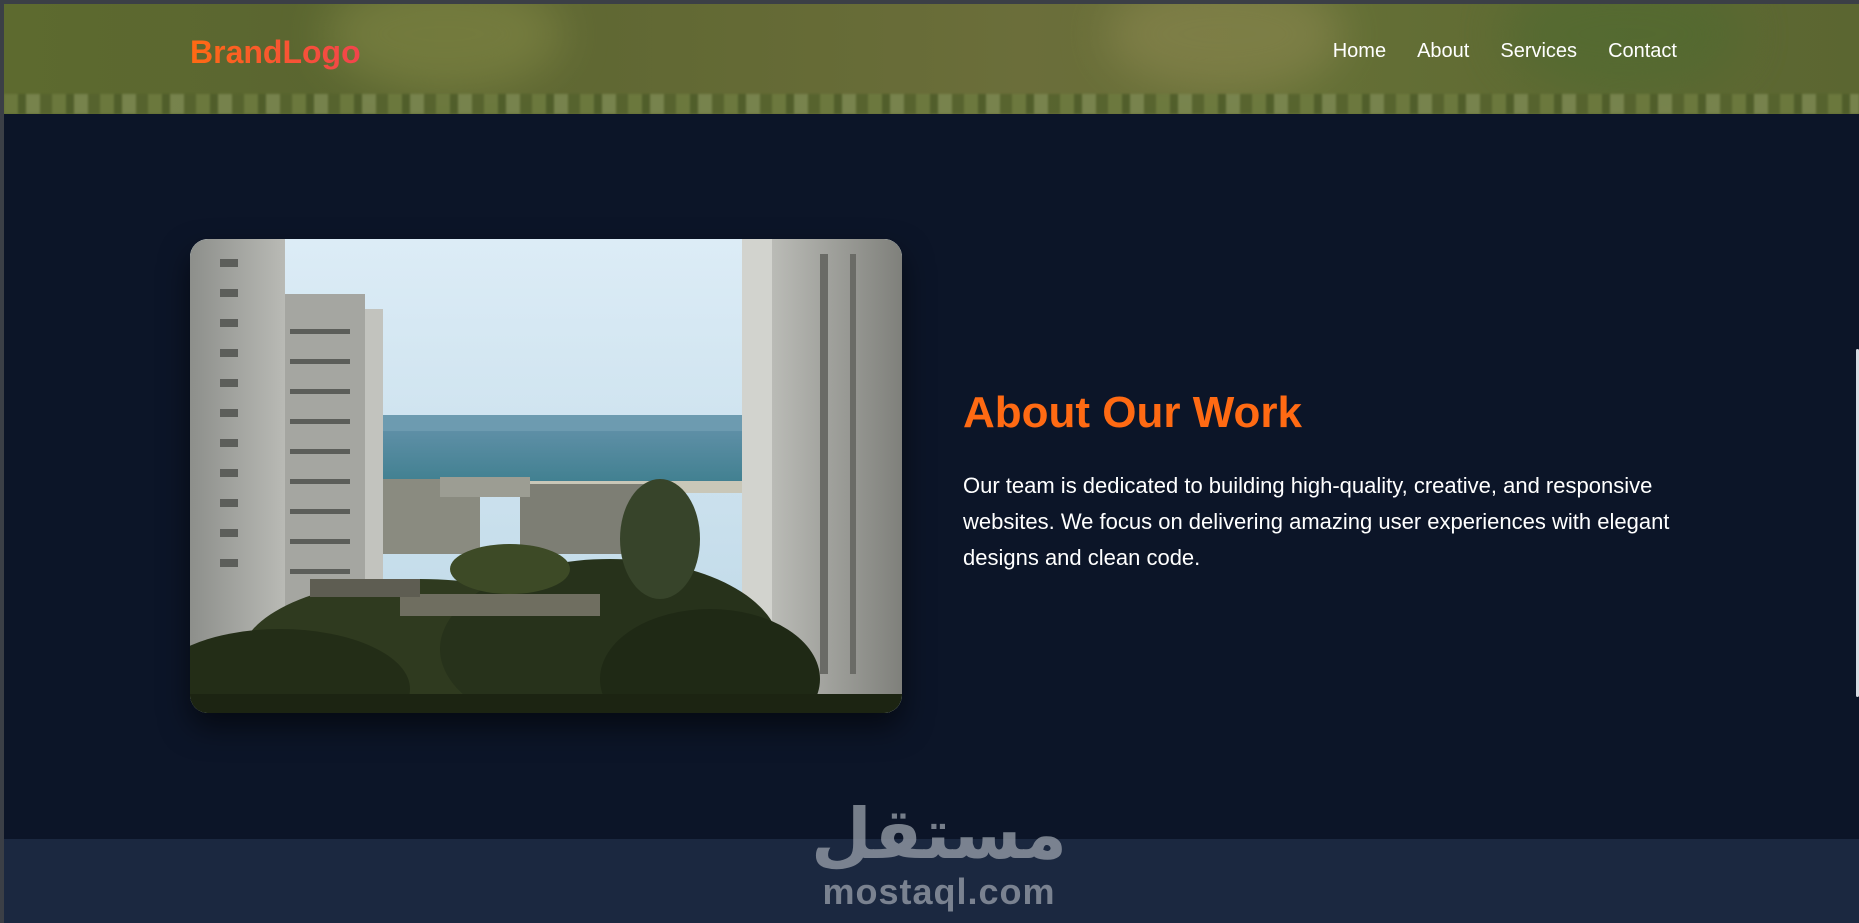 This screenshot has height=923, width=1859. What do you see at coordinates (931, 59) in the screenshot?
I see `site-header: BrandLogo Home About Services Contact` at bounding box center [931, 59].